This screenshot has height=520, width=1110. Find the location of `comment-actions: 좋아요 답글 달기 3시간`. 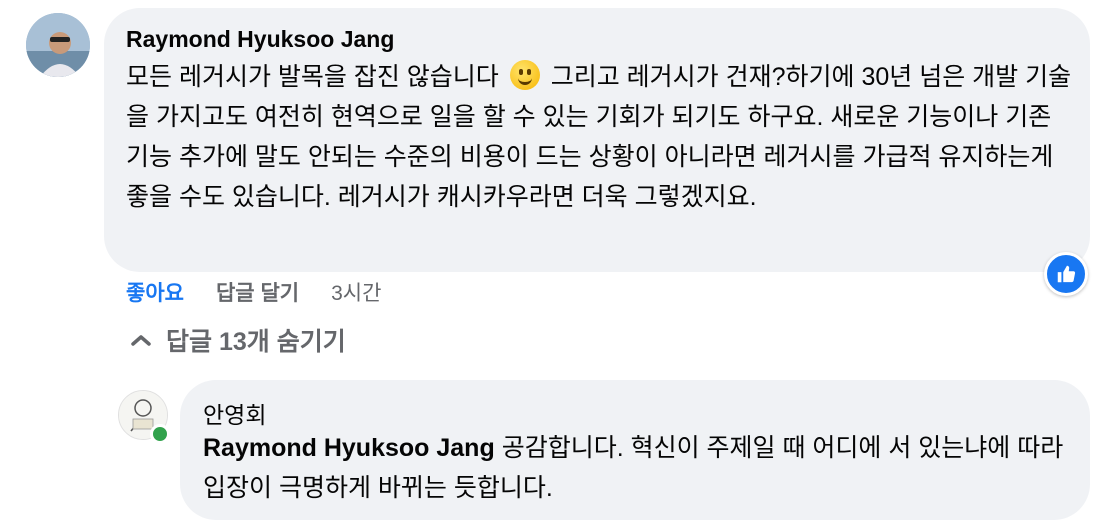

comment-actions: 좋아요 답글 달기 3시간 is located at coordinates (253, 292).